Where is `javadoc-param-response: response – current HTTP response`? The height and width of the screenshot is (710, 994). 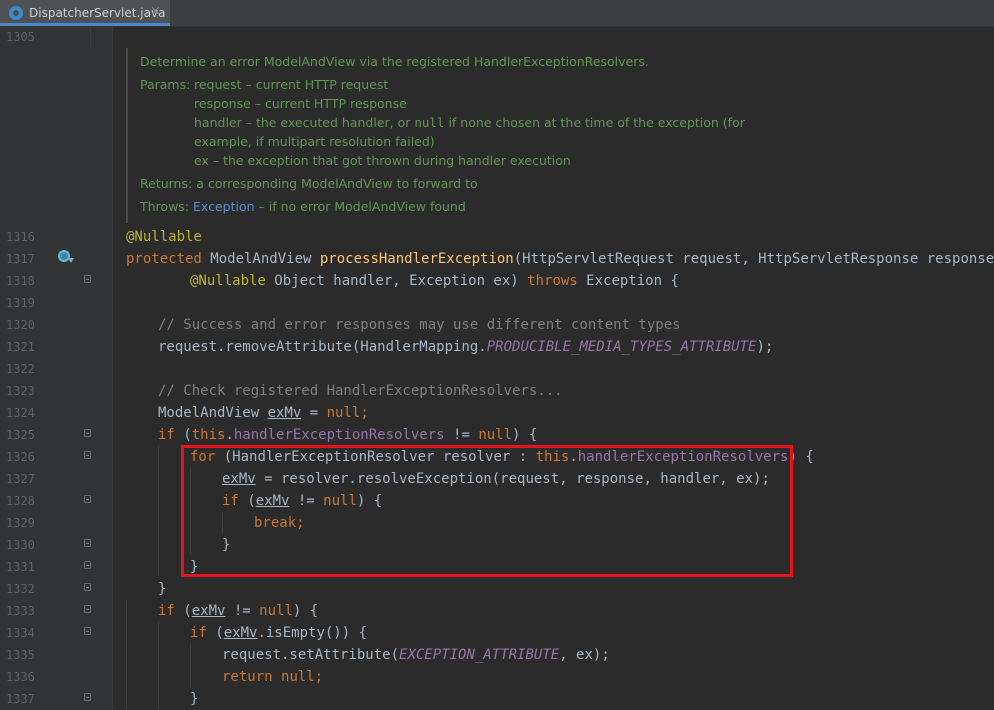 javadoc-param-response: response – current HTTP response is located at coordinates (300, 103).